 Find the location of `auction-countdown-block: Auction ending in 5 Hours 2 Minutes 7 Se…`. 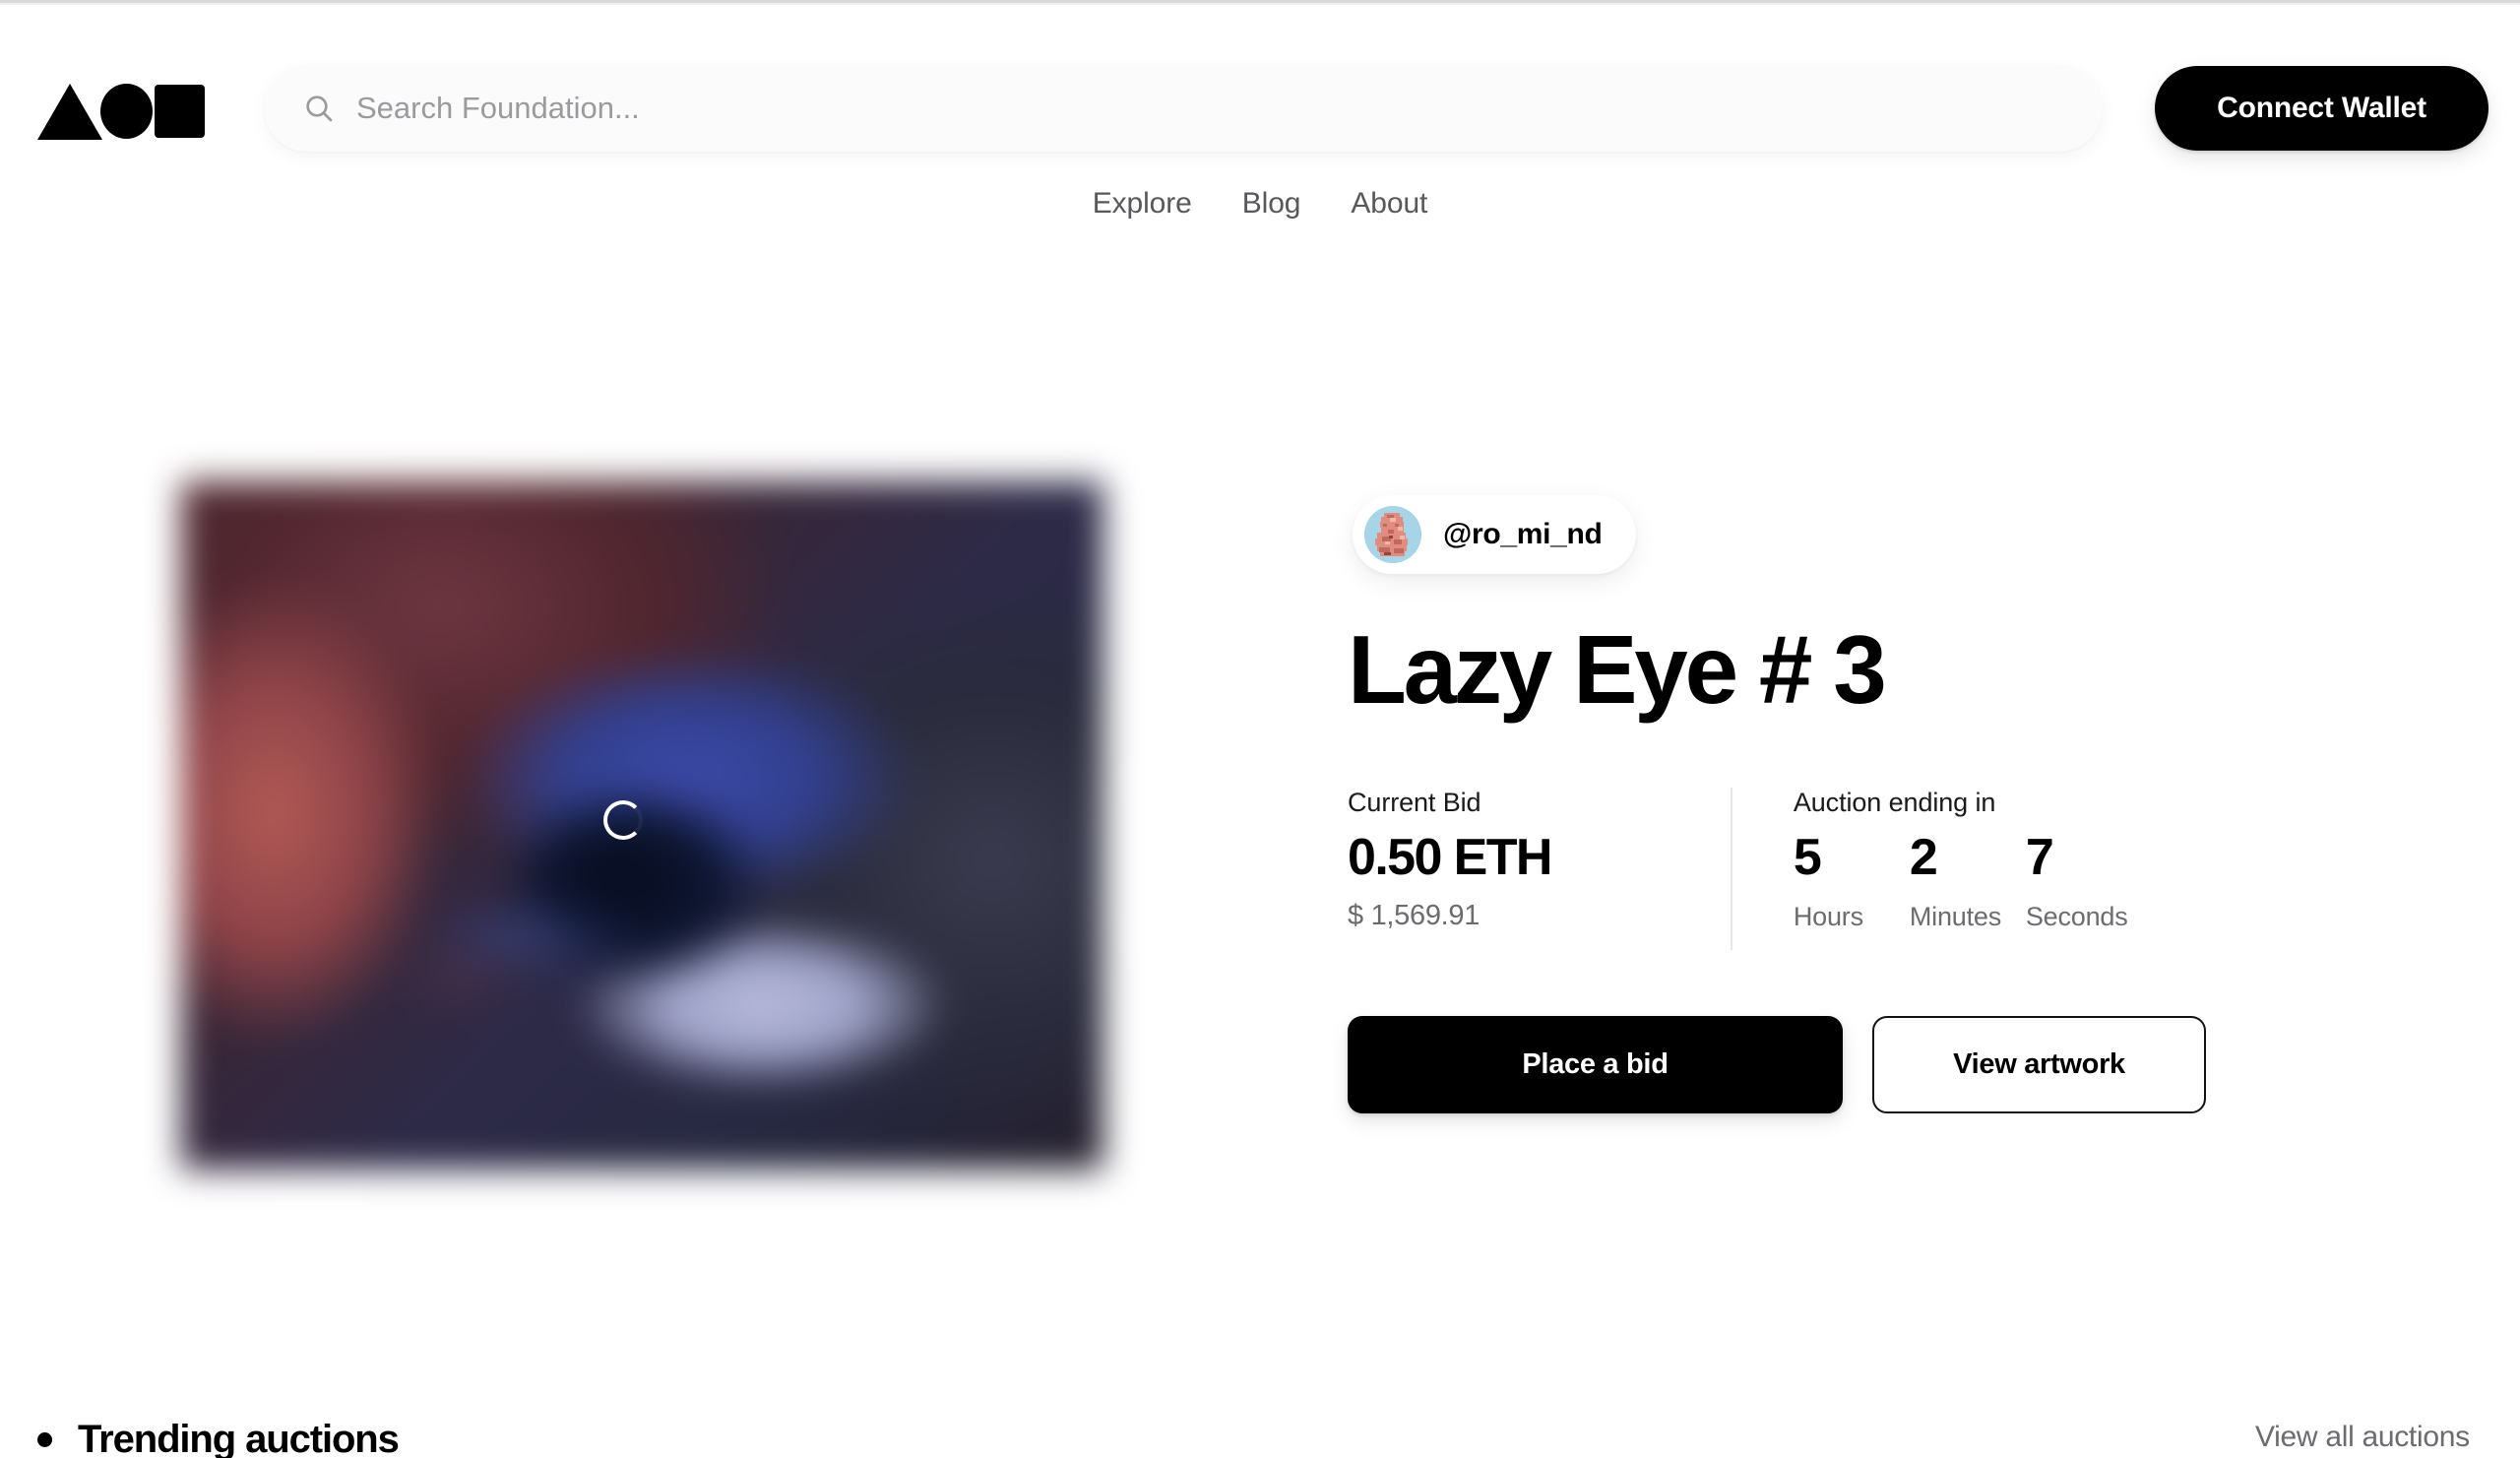

auction-countdown-block: Auction ending in 5 Hours 2 Minutes 7 Se… is located at coordinates (1968, 860).